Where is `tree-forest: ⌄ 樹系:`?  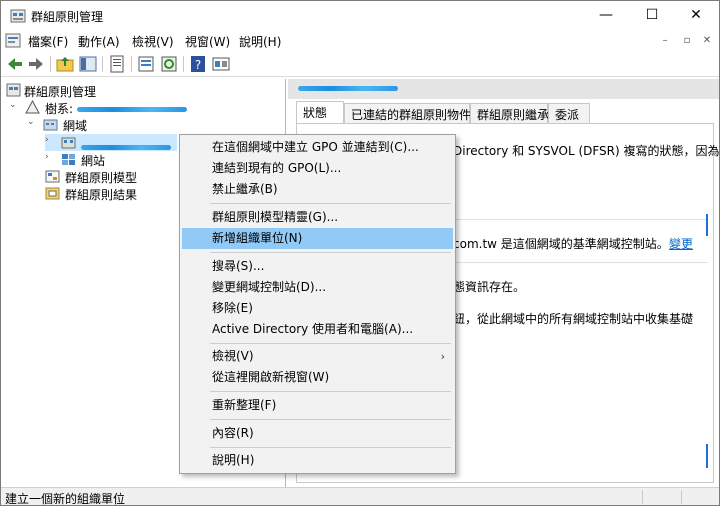
tree-forest: ⌄ 樹系: is located at coordinates (144, 107).